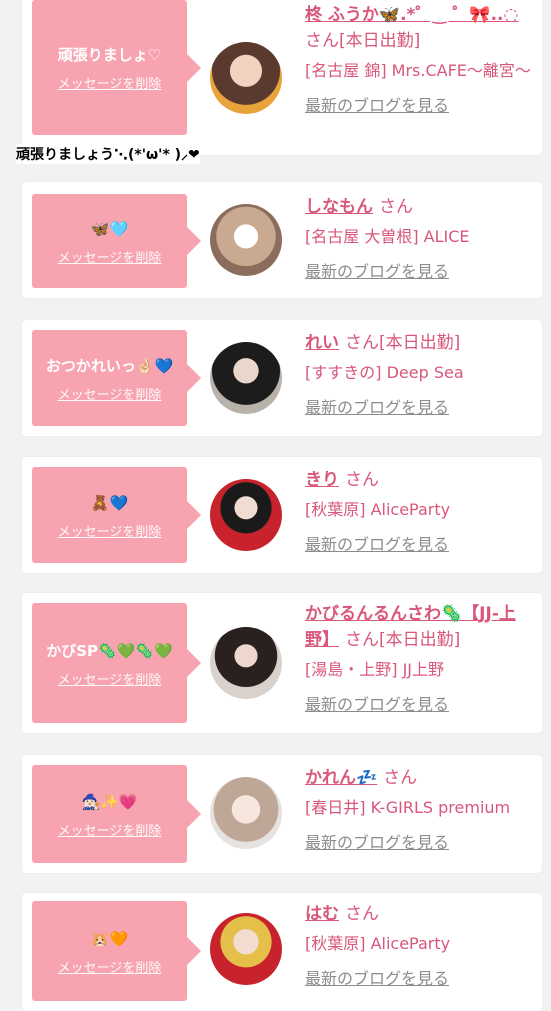 The image size is (551, 1011). What do you see at coordinates (116, 663) in the screenshot?
I see `message-bubble: かびSP🦠💚🦠💚 メッセージを削除` at bounding box center [116, 663].